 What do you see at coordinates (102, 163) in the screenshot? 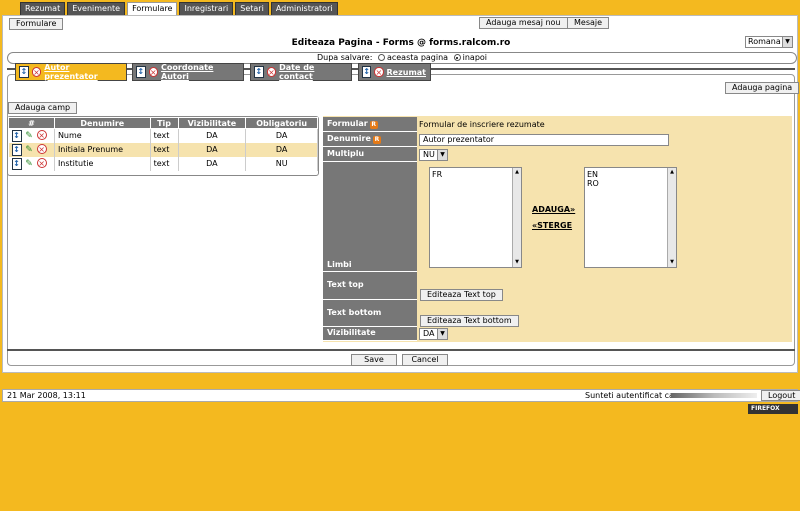
I see `cell-name: Institutie` at bounding box center [102, 163].